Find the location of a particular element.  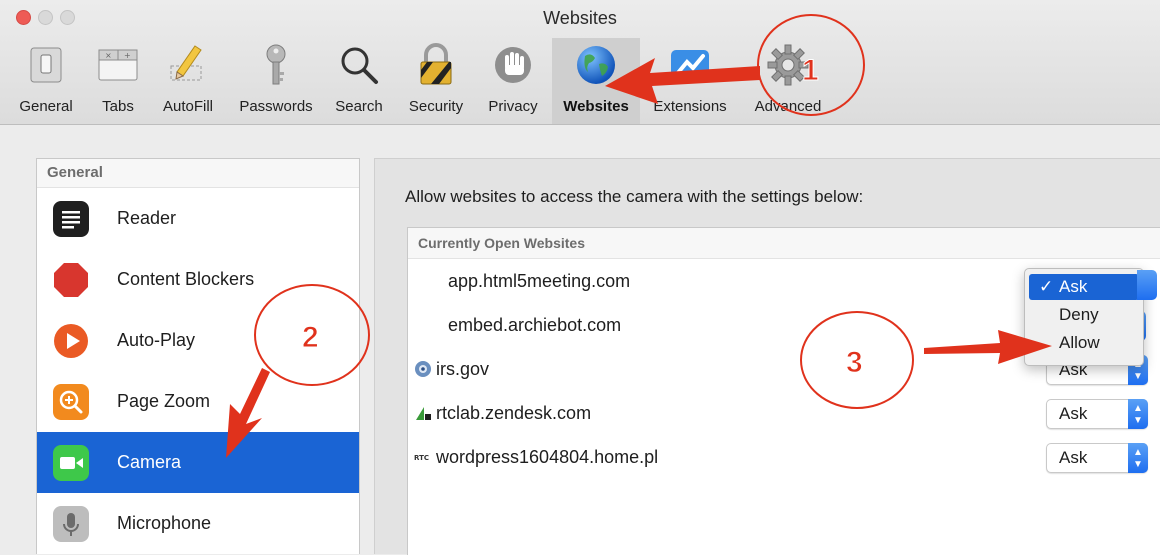

popup-option-label: Ask is located at coordinates (1073, 286).